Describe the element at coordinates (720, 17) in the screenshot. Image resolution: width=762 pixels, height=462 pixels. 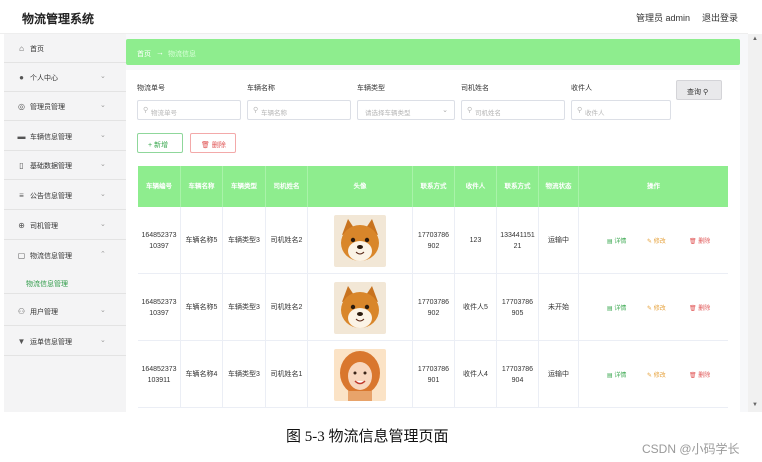
I see `logout-link: 退出登录` at that location.